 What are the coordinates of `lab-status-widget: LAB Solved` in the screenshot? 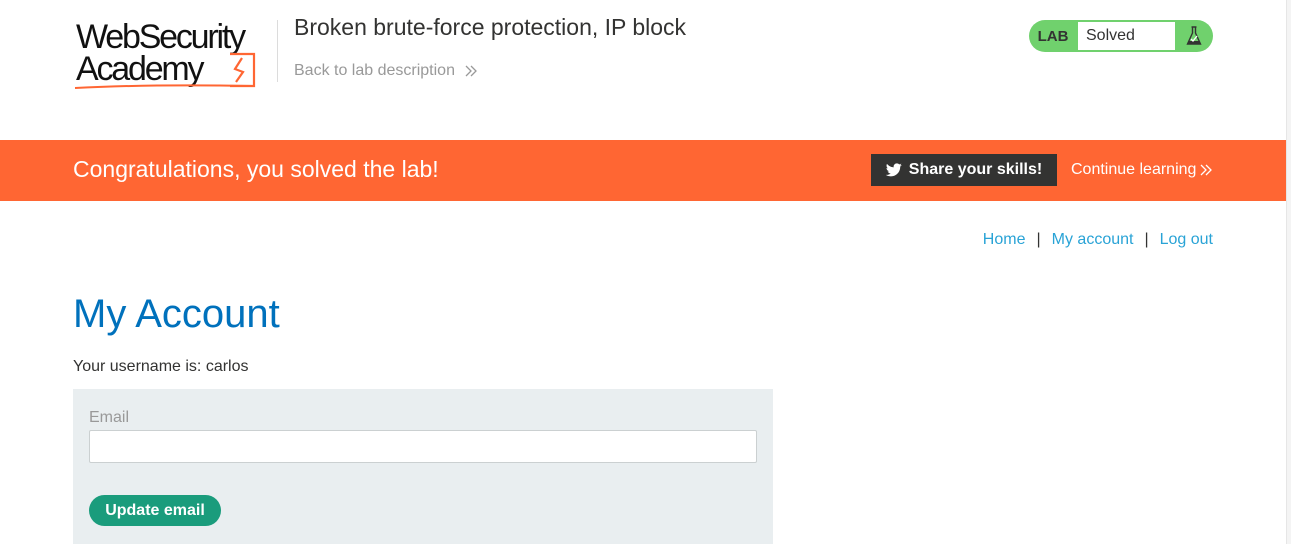 It's located at (1121, 36).